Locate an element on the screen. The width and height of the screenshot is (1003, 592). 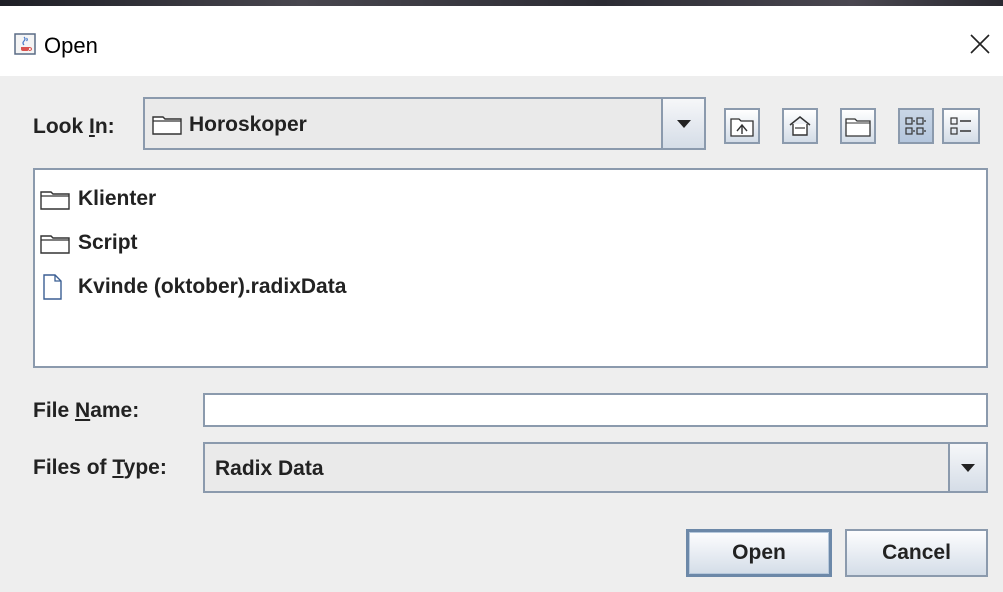
cancel-button: Cancel is located at coordinates (916, 553).